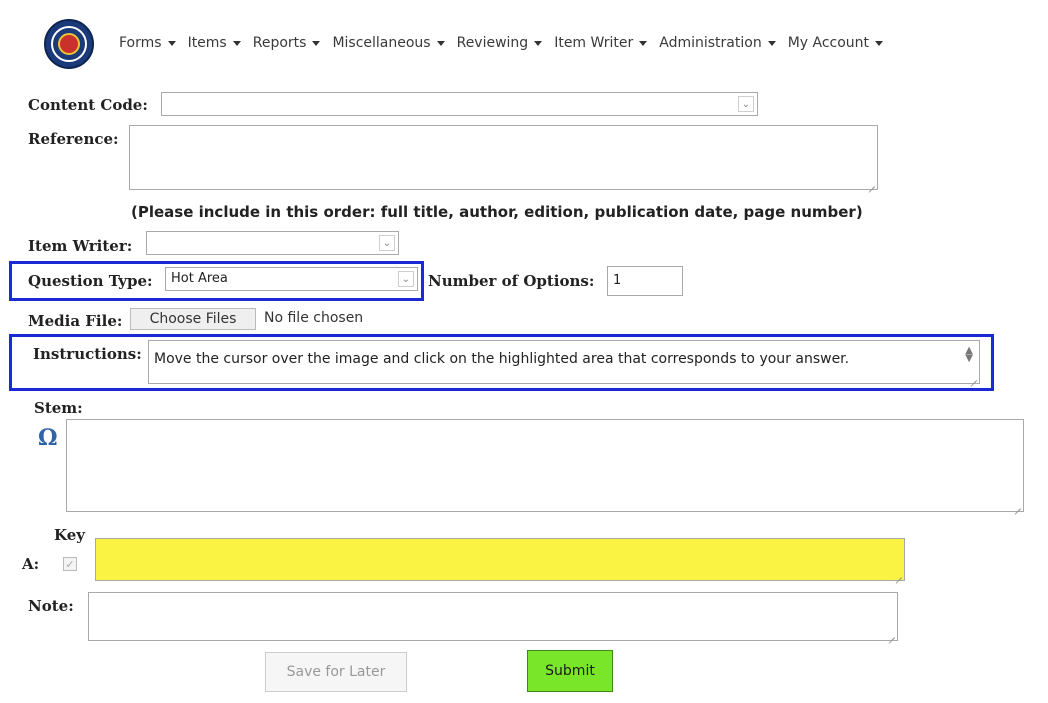 The height and width of the screenshot is (703, 1048). What do you see at coordinates (31, 564) in the screenshot?
I see `option-a-label: A:` at bounding box center [31, 564].